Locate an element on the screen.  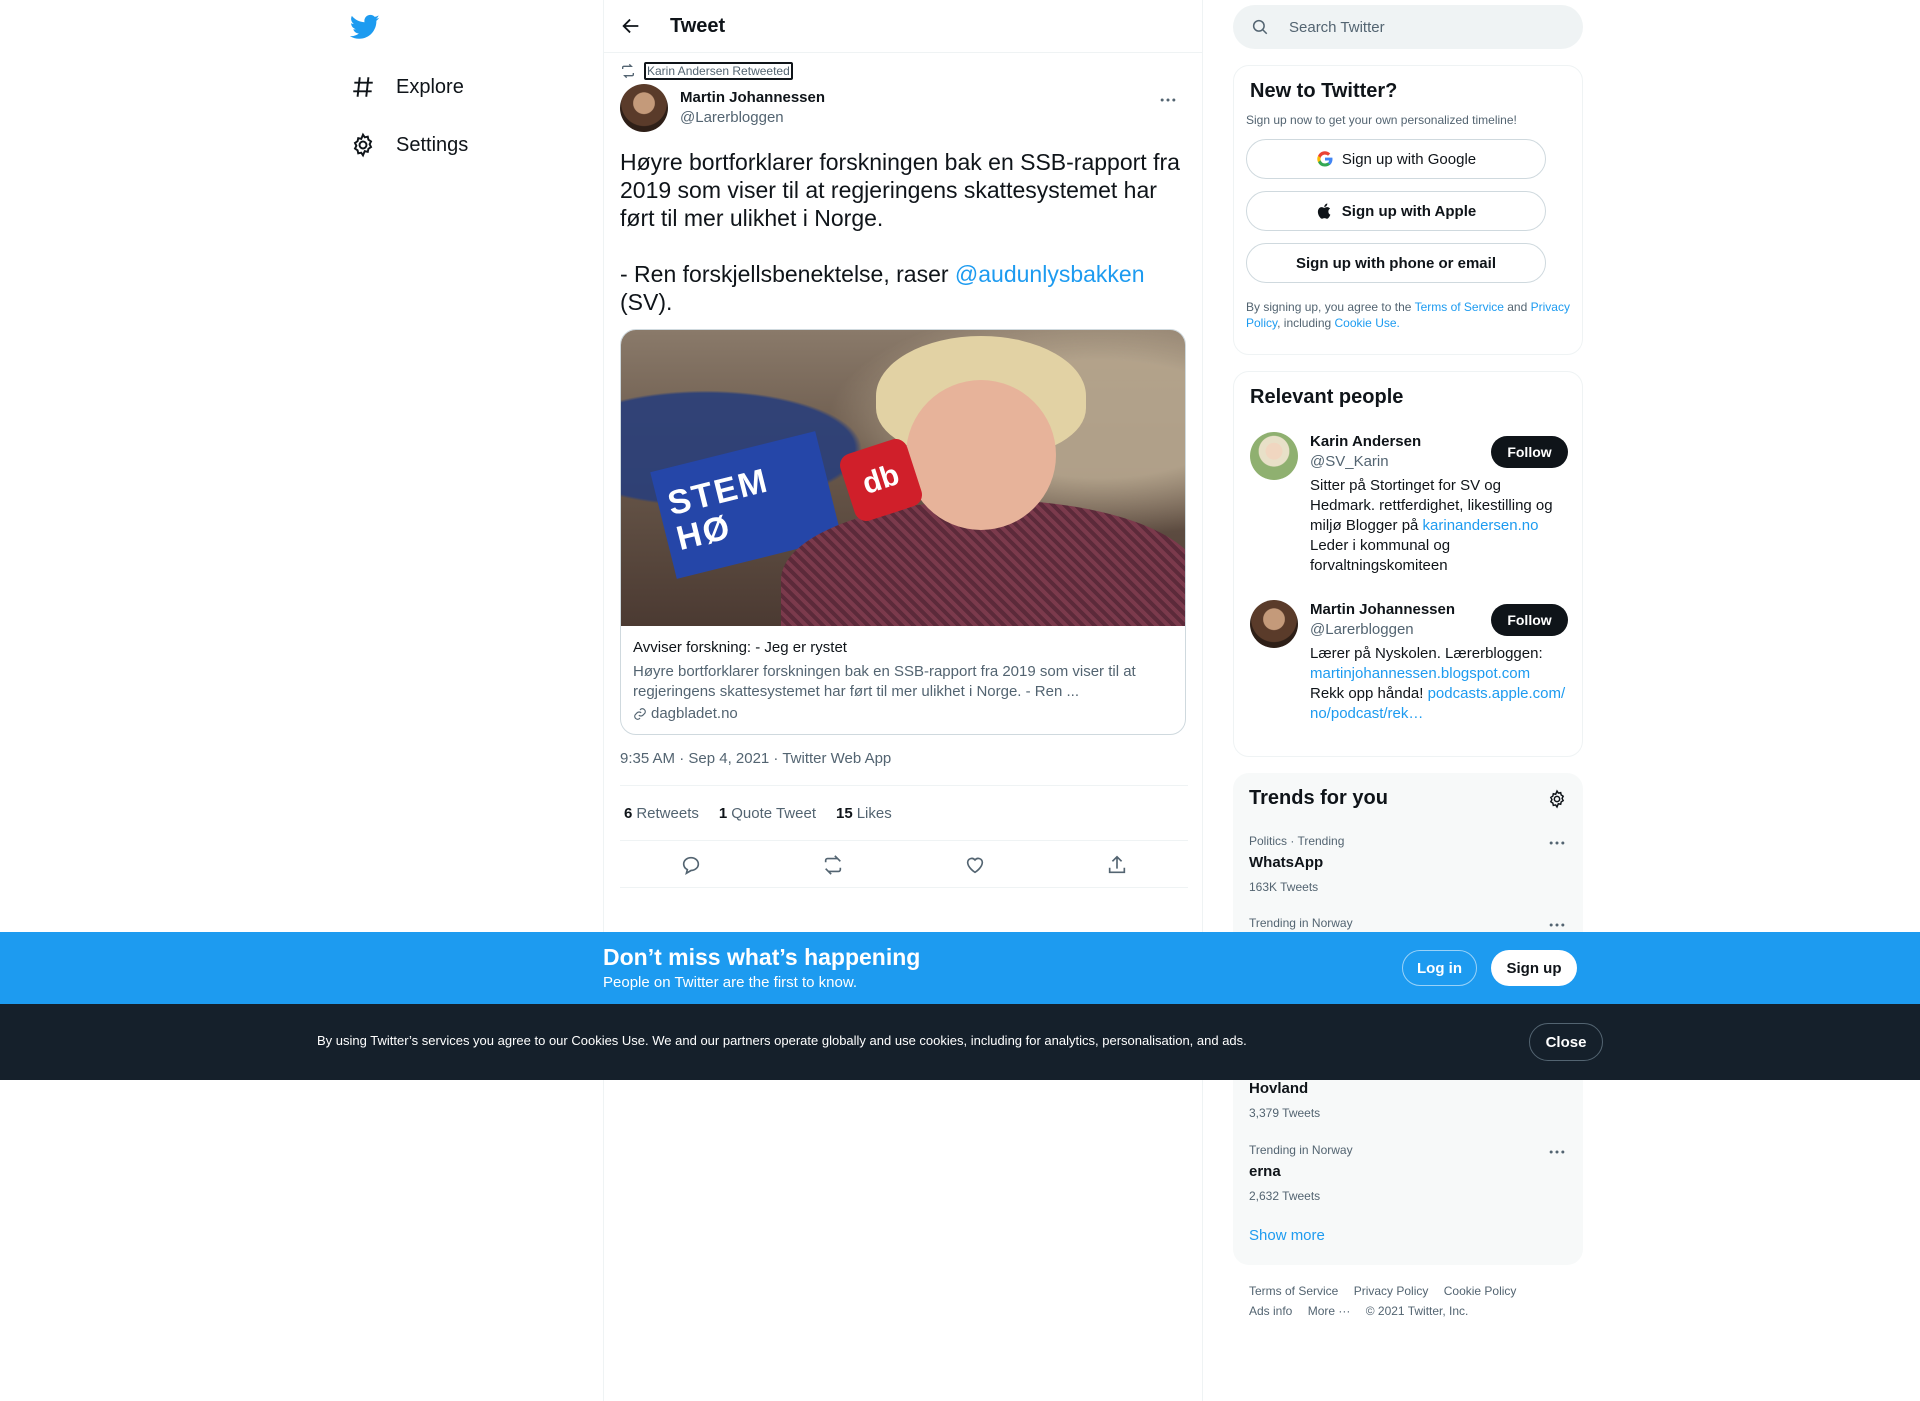
search-icon is located at coordinates (1260, 27).